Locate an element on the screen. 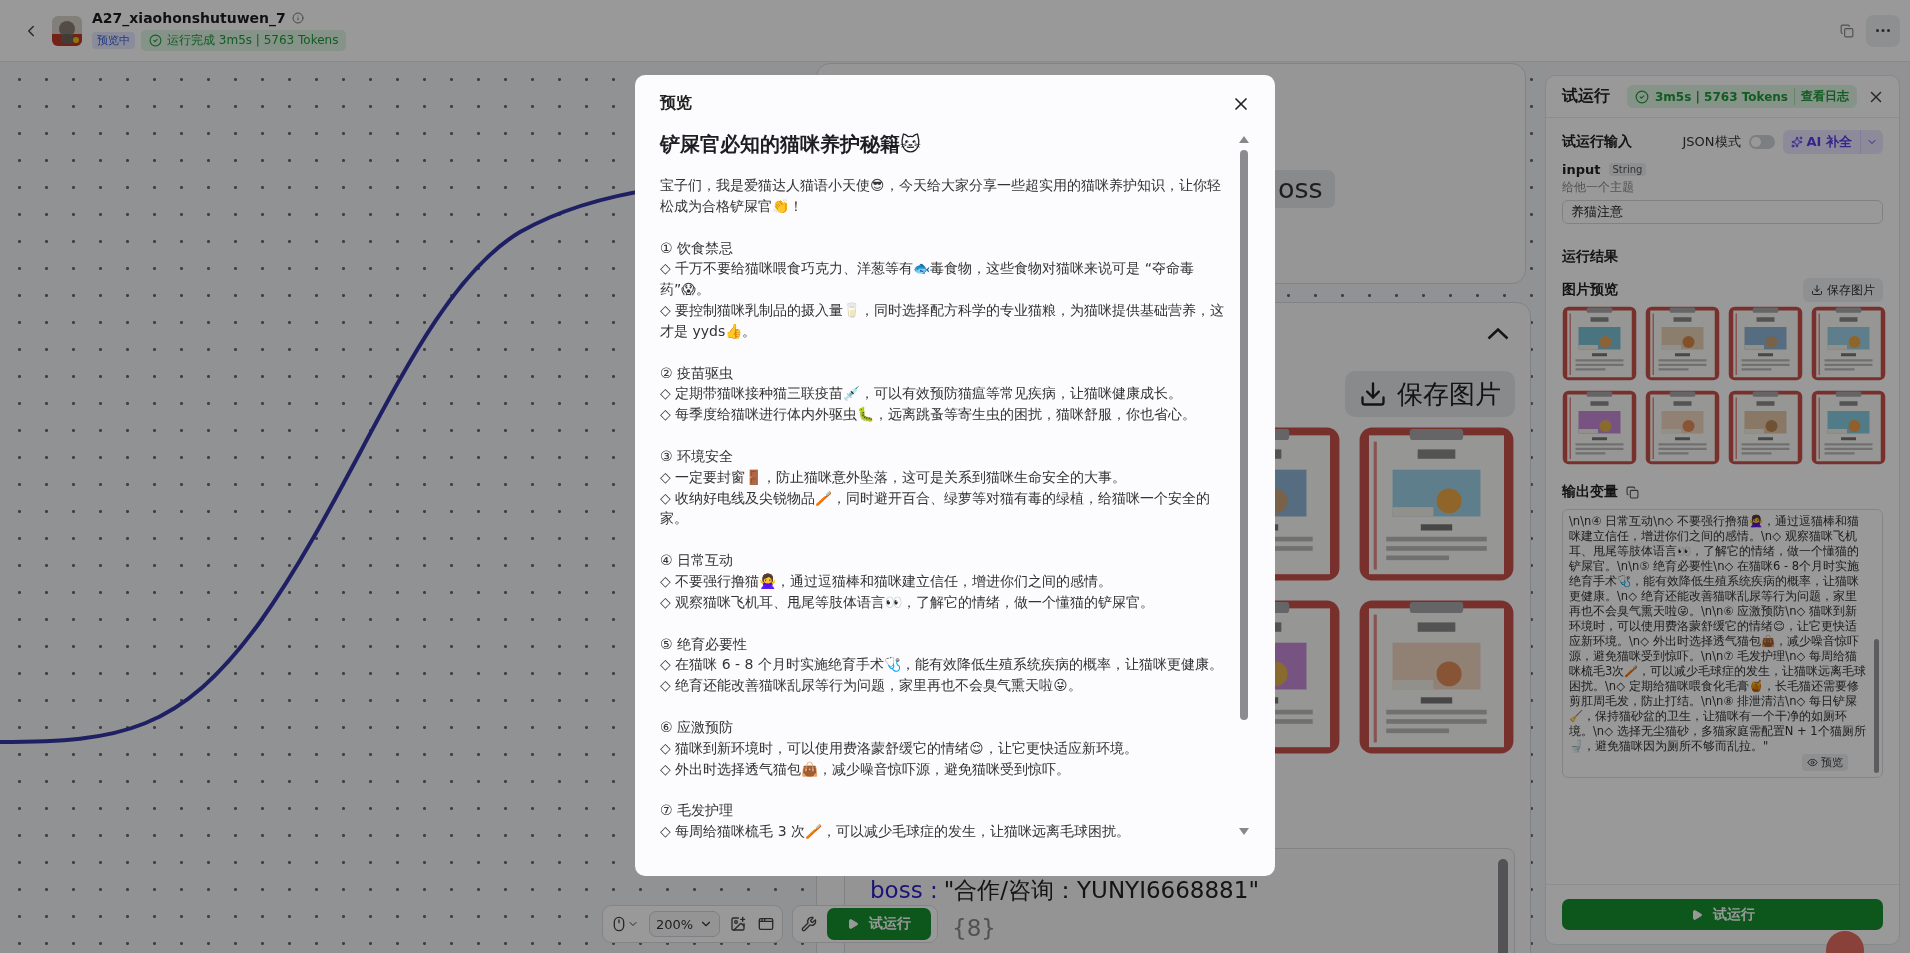  type-tag: String is located at coordinates (1627, 169).